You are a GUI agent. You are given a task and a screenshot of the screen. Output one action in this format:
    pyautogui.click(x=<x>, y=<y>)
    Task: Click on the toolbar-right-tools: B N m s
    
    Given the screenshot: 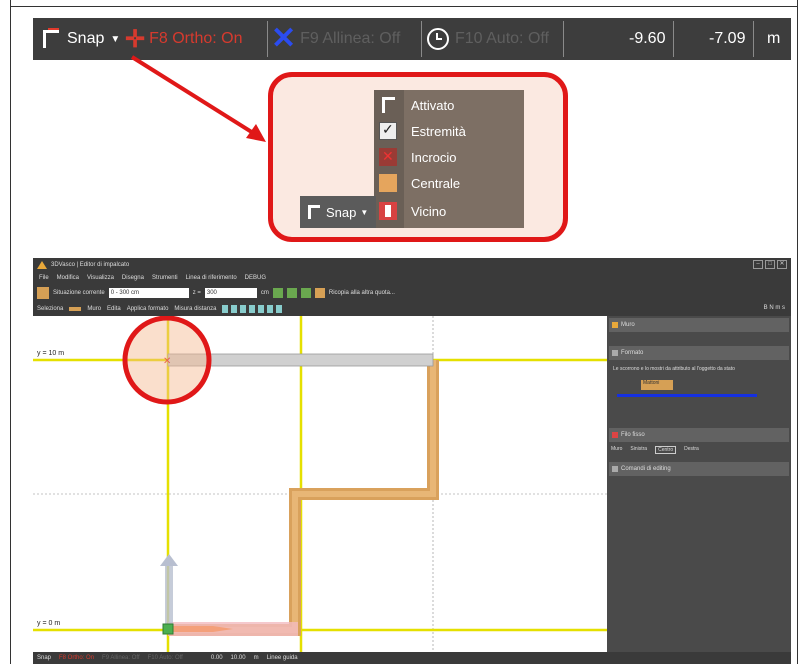 What is the action you would take?
    pyautogui.click(x=774, y=308)
    